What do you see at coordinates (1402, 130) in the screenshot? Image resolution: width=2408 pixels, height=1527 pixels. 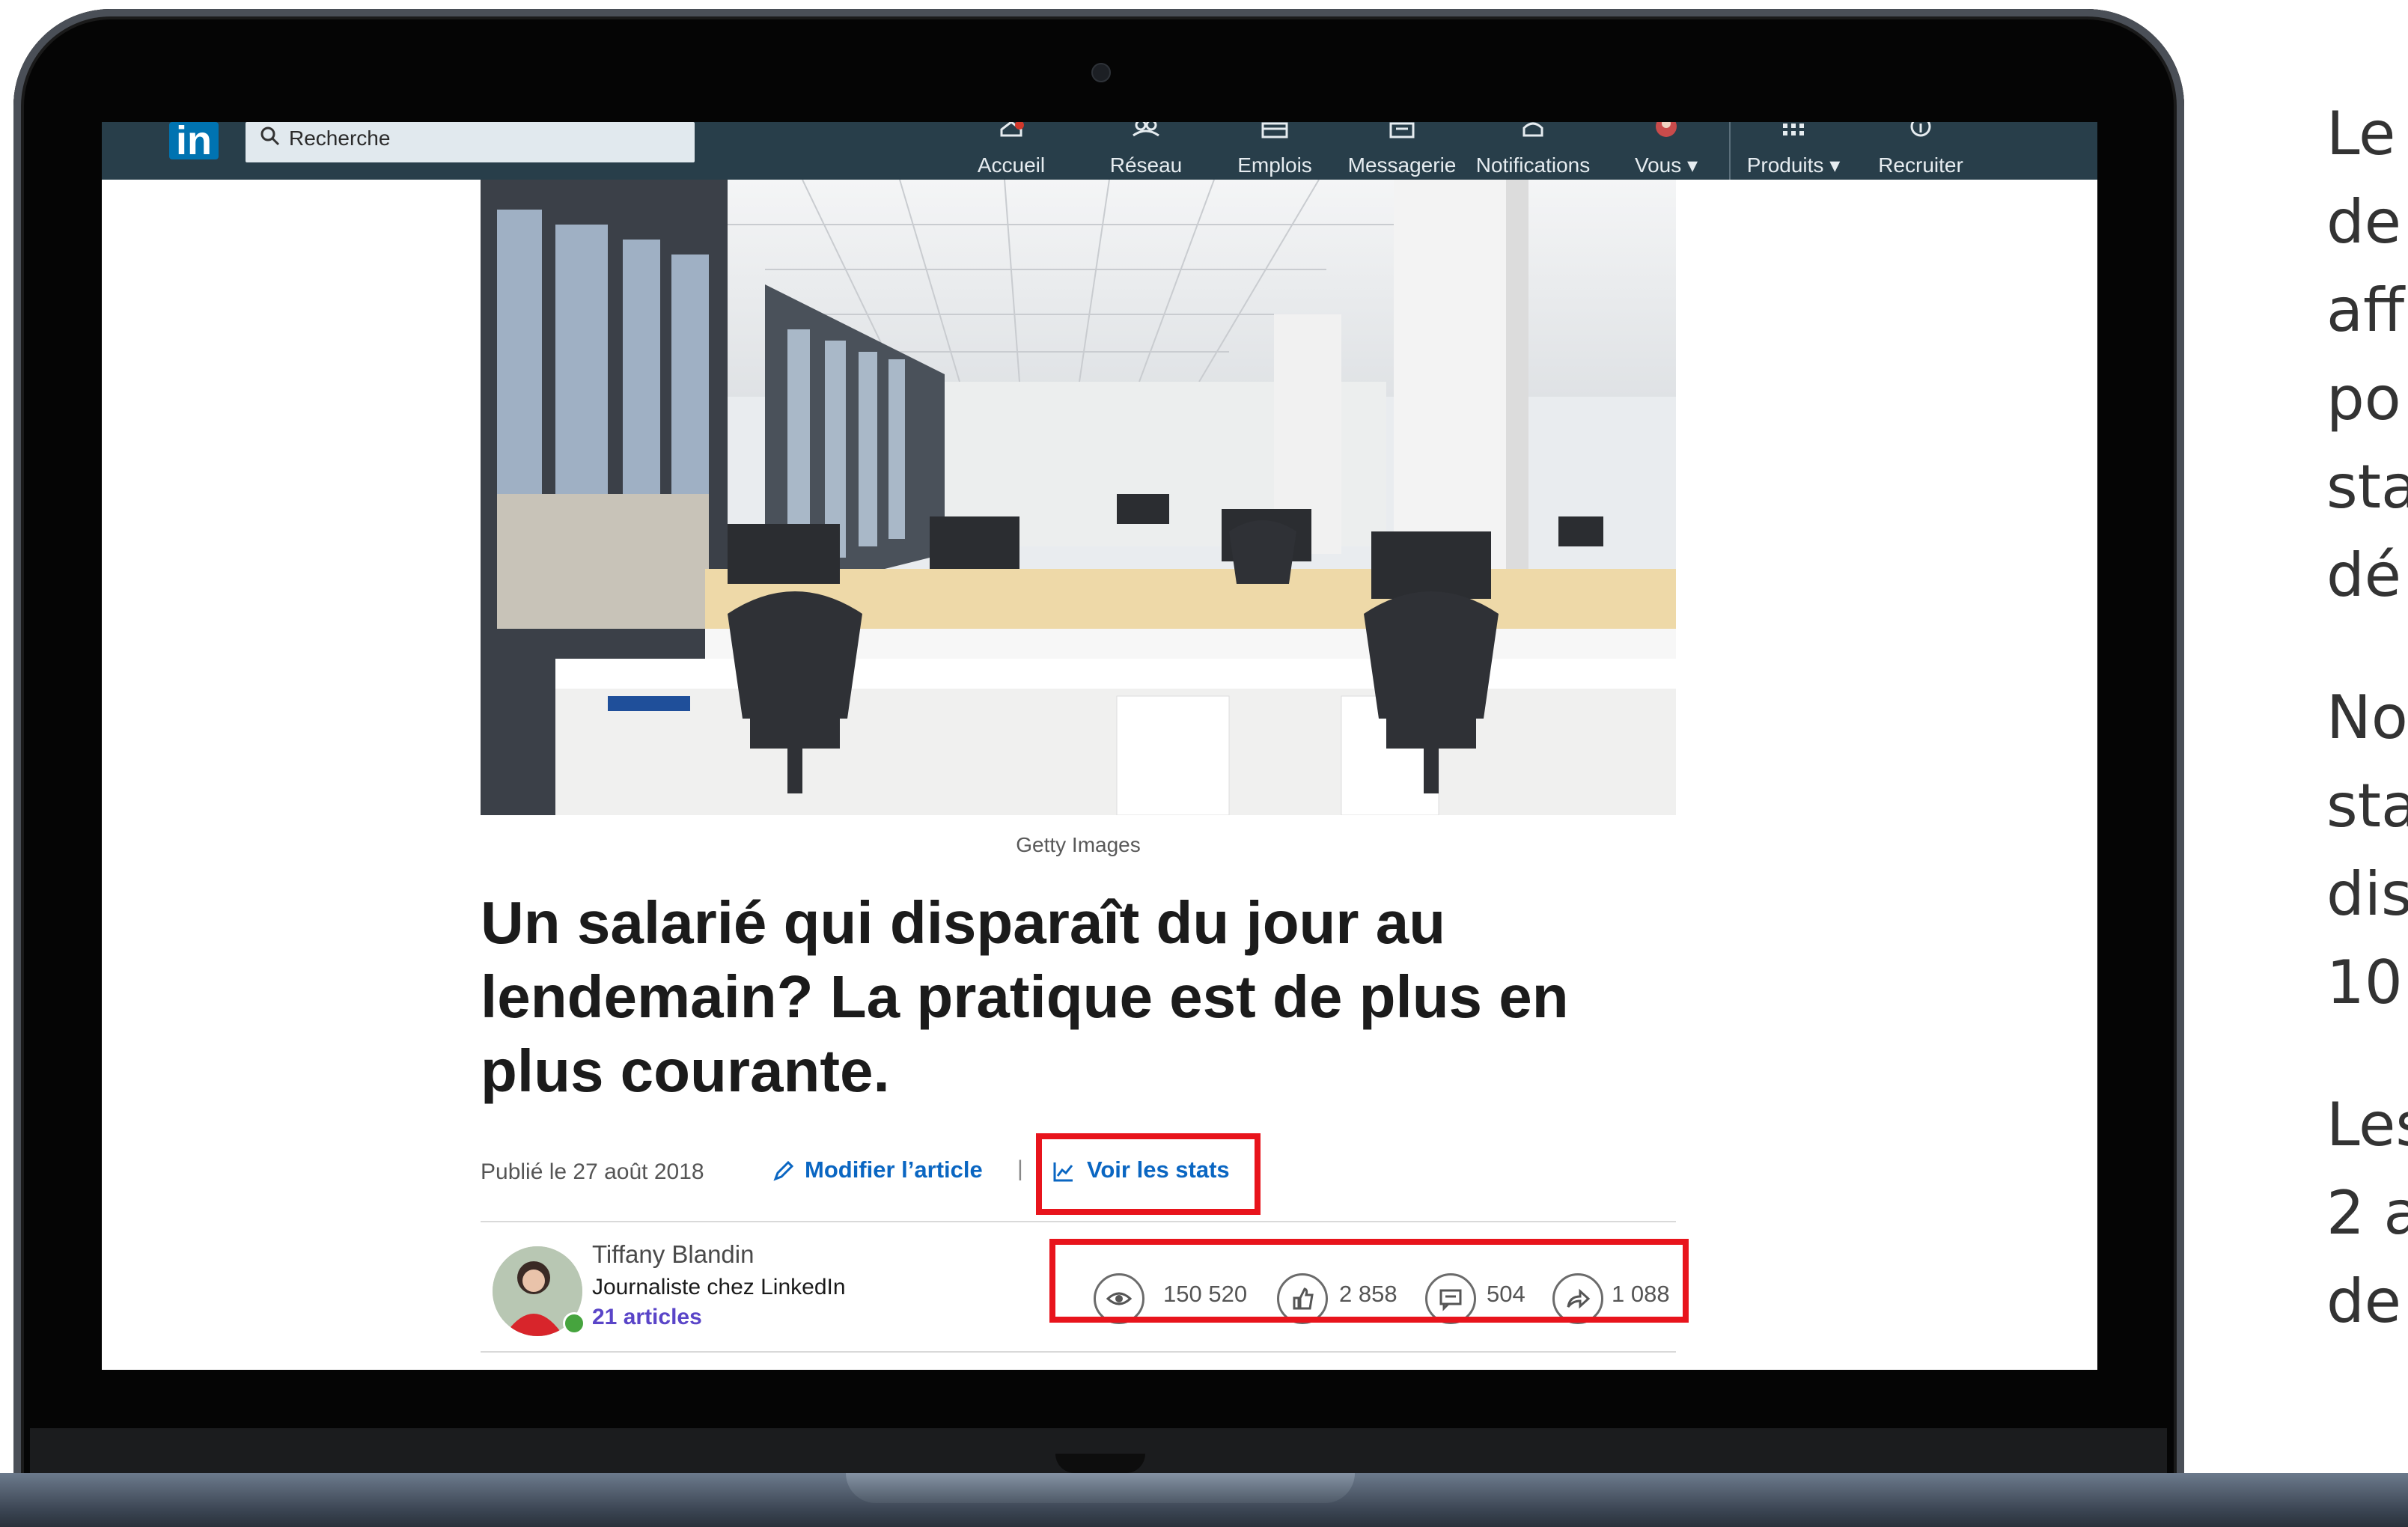 I see `messaging-icon` at bounding box center [1402, 130].